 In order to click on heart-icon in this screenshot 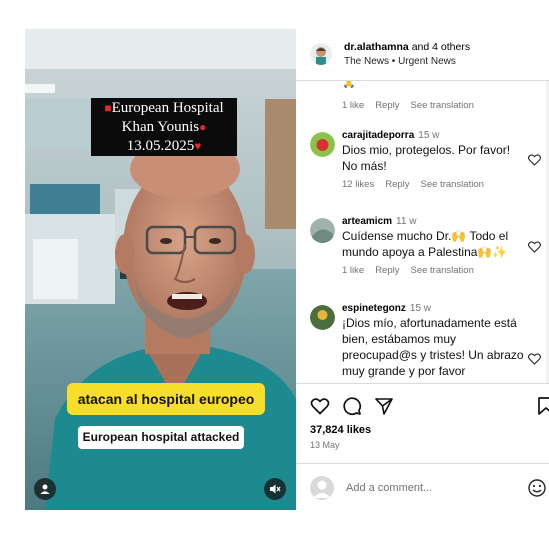, I will do `click(320, 406)`.